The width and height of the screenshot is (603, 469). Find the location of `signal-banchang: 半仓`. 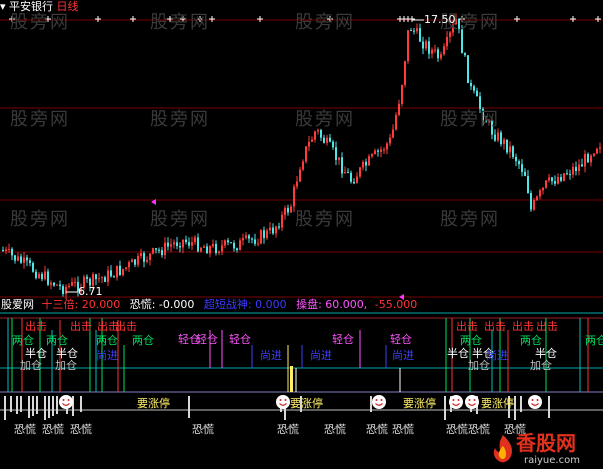

signal-banchang: 半仓 is located at coordinates (458, 353).